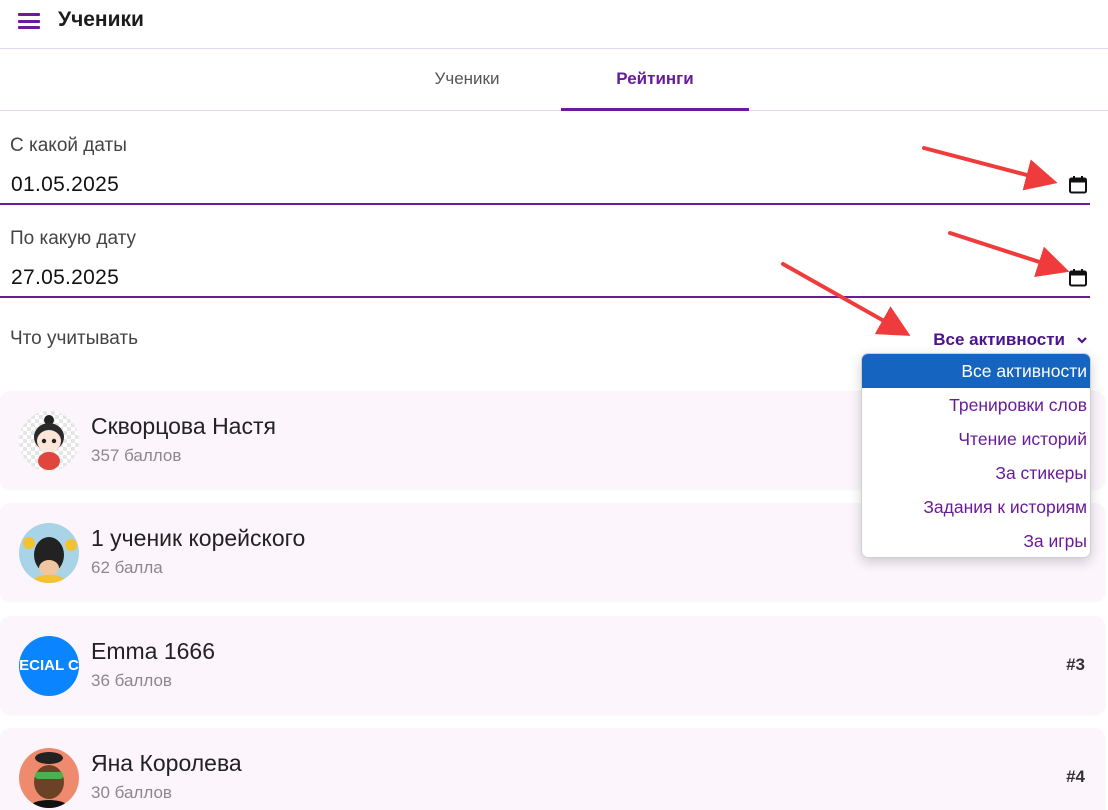 The height and width of the screenshot is (810, 1108). Describe the element at coordinates (976, 439) in the screenshot. I see `dropdown-option: Чтение историй` at that location.